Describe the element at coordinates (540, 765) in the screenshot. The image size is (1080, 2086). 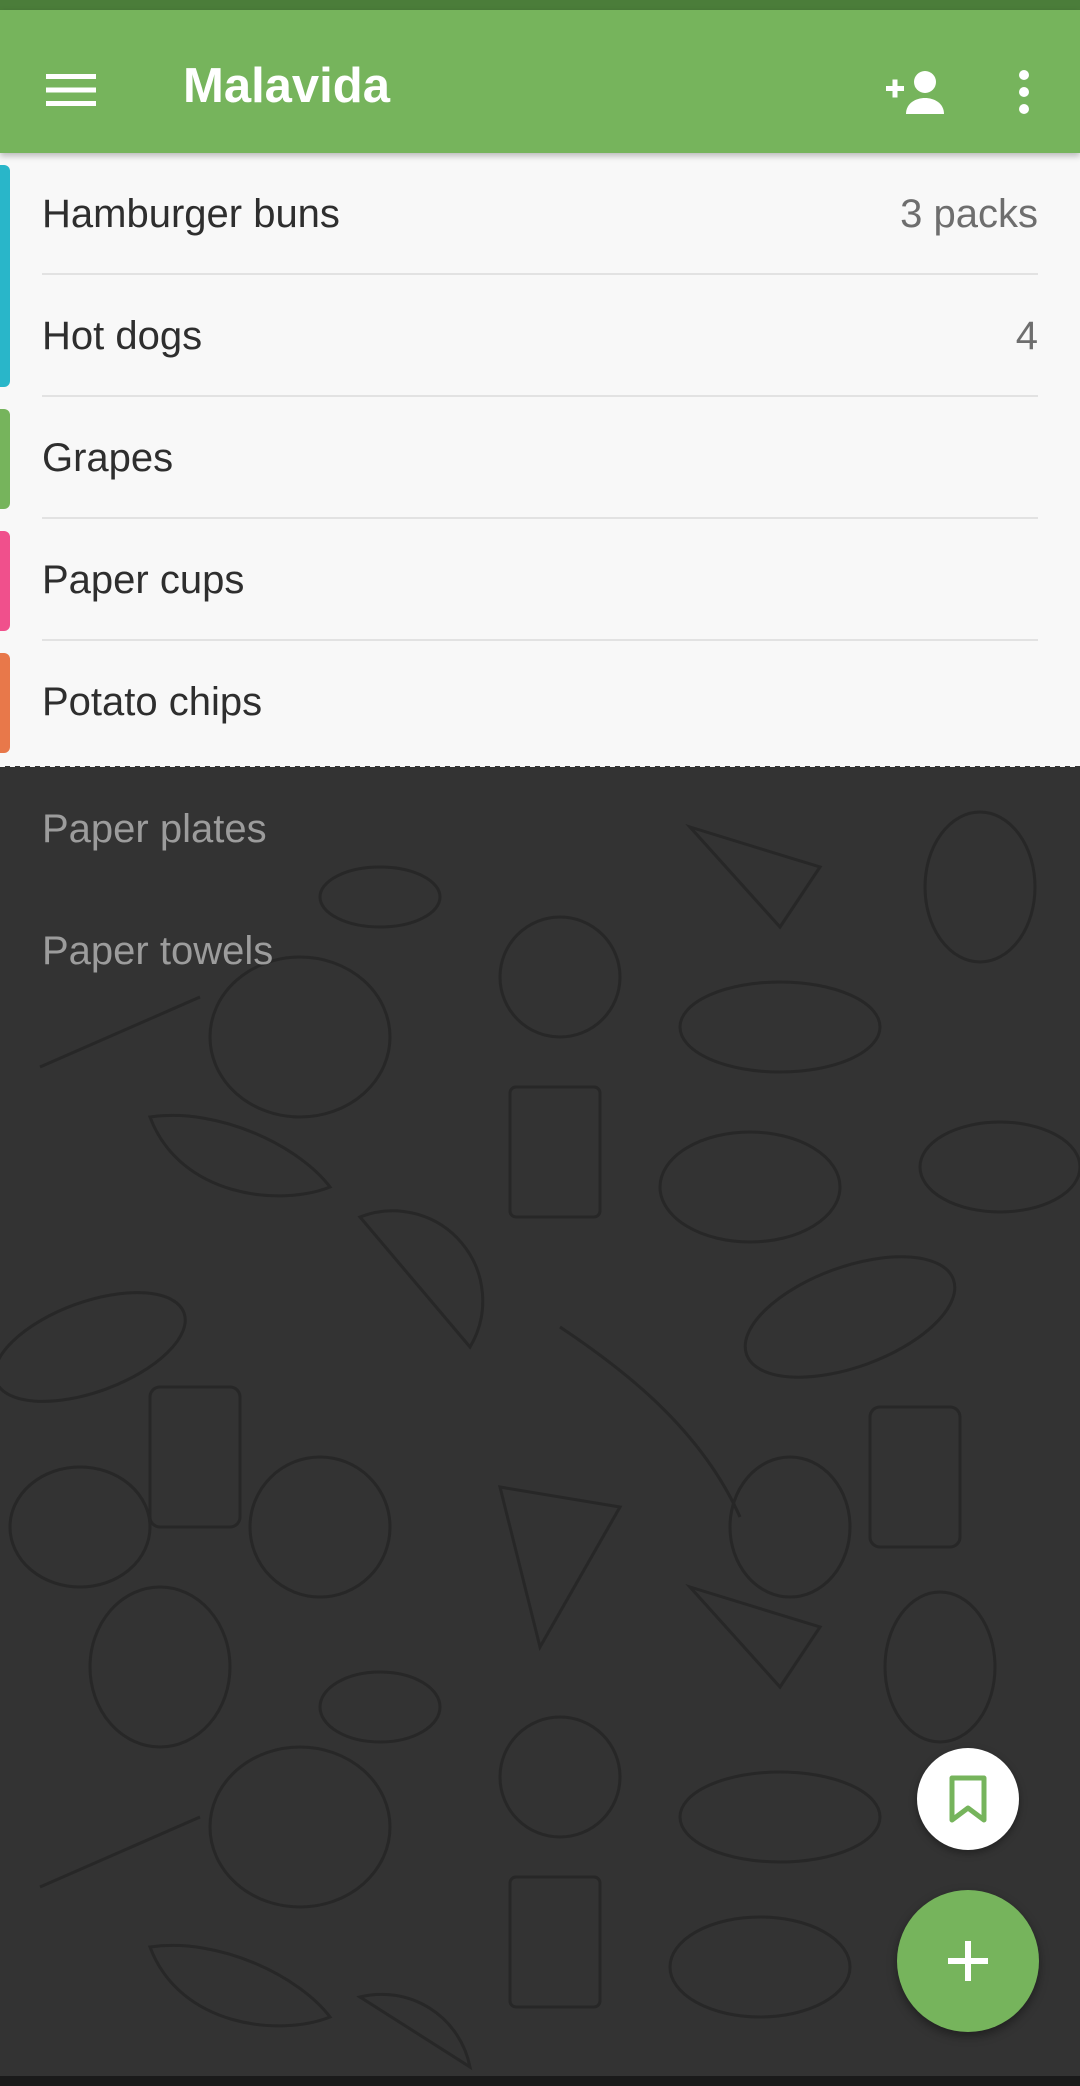
I see `checked-items-separator` at that location.